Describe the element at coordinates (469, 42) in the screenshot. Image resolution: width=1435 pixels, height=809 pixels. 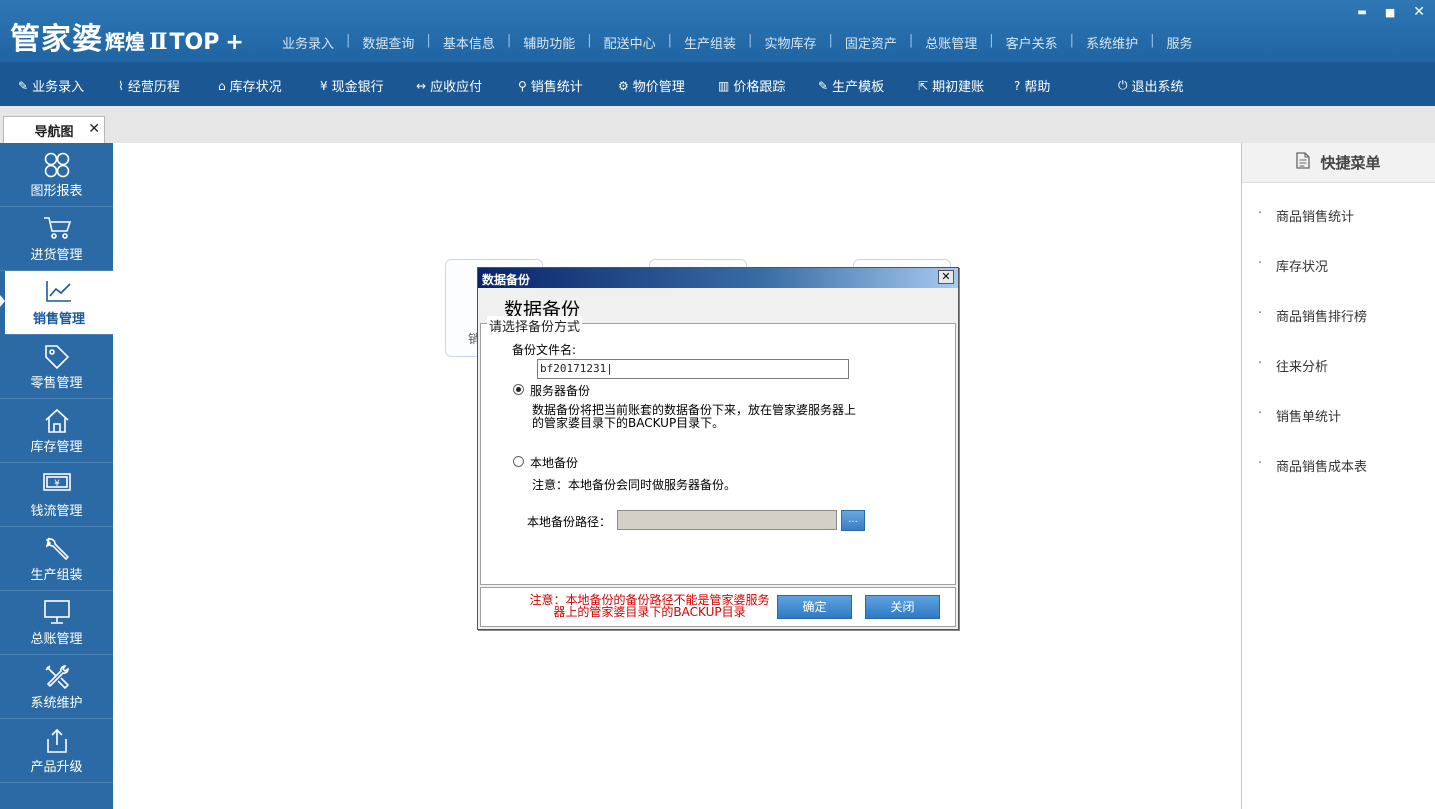
I see `top-menu-item: 基本信息` at that location.